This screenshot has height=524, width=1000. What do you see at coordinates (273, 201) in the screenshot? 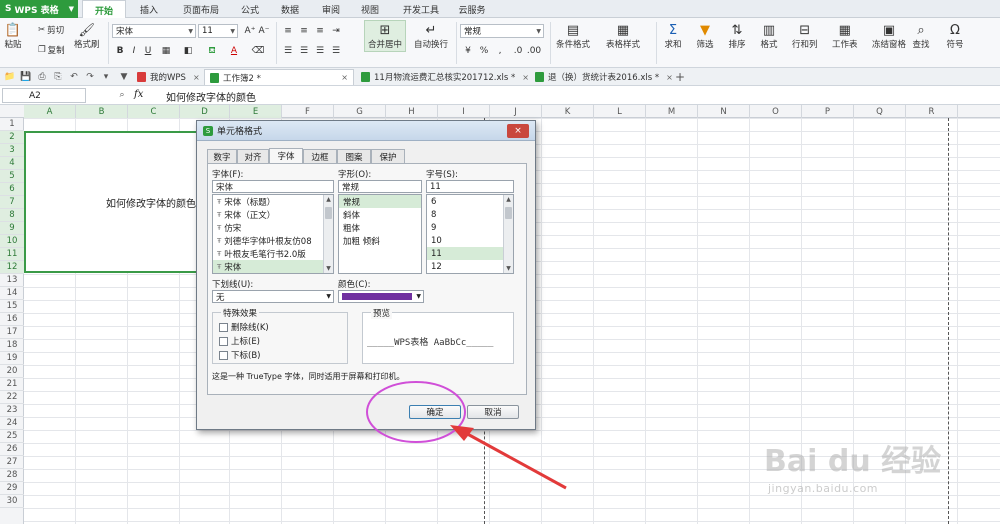
I see `list-item: Ŧ 宋体（标题）` at bounding box center [273, 201].